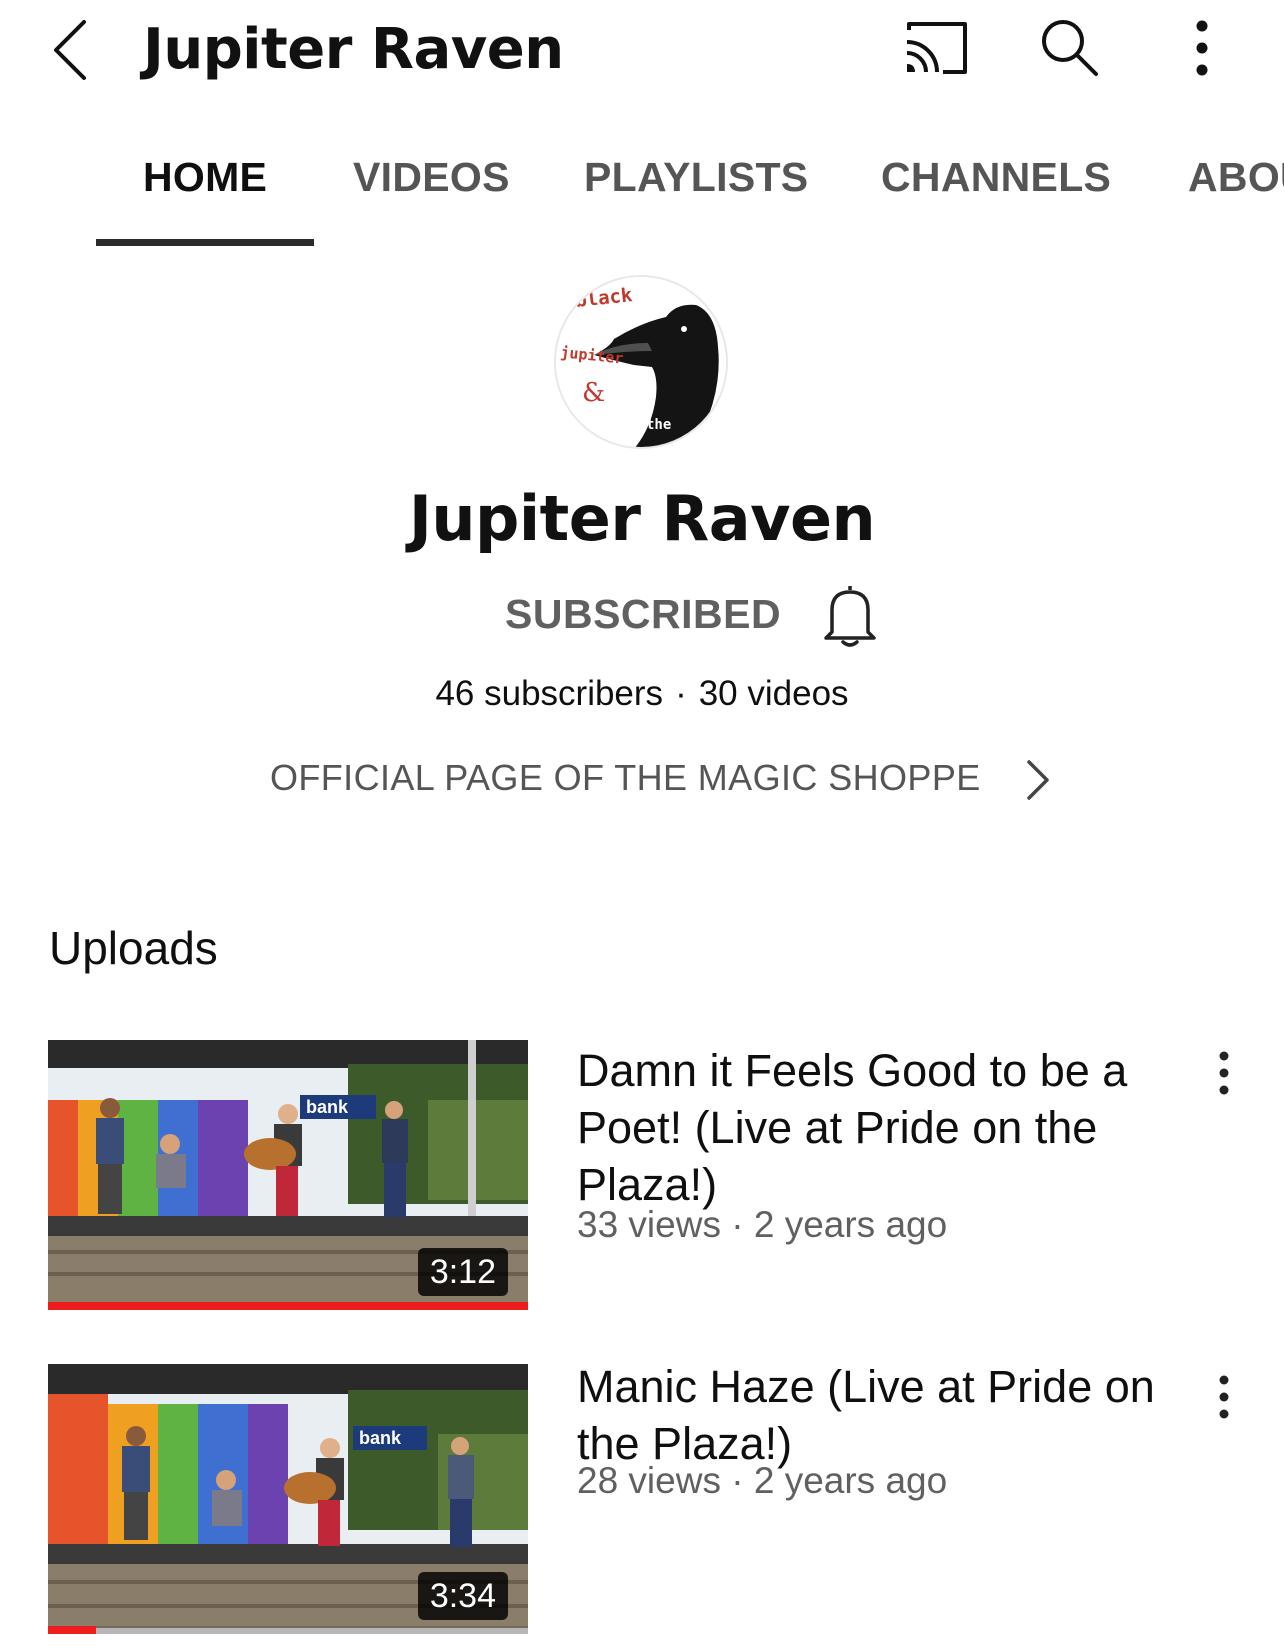 This screenshot has height=1648, width=1284. I want to click on cast-icon, so click(936, 48).